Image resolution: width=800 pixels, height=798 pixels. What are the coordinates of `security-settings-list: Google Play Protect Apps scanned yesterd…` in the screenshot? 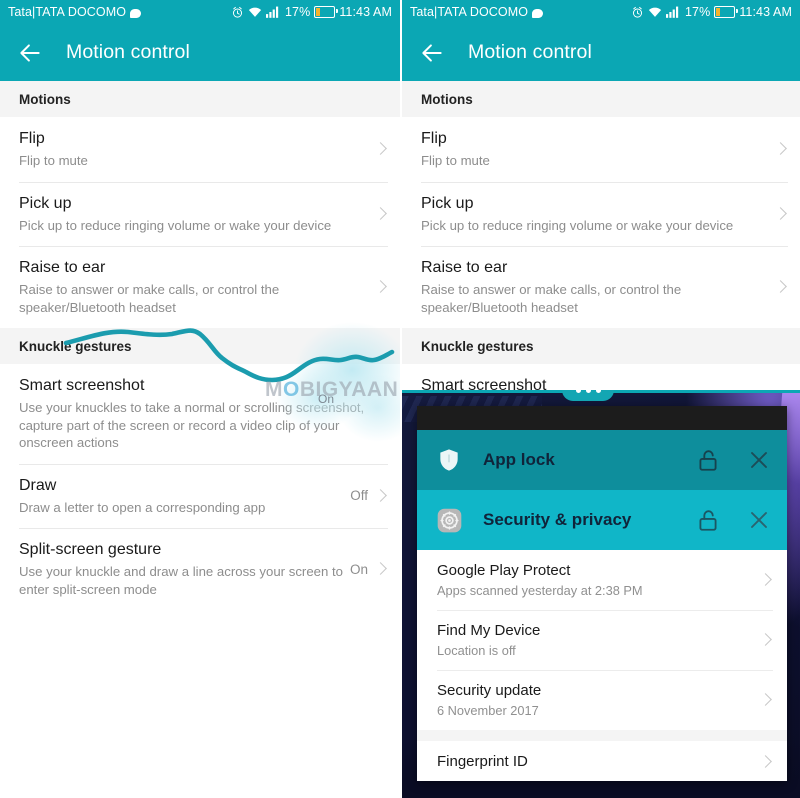 It's located at (602, 665).